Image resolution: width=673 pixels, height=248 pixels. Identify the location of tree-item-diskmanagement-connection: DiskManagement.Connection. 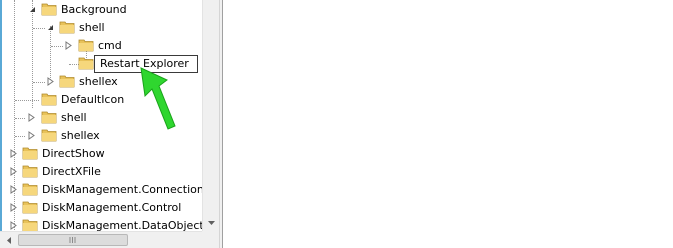
(102, 190).